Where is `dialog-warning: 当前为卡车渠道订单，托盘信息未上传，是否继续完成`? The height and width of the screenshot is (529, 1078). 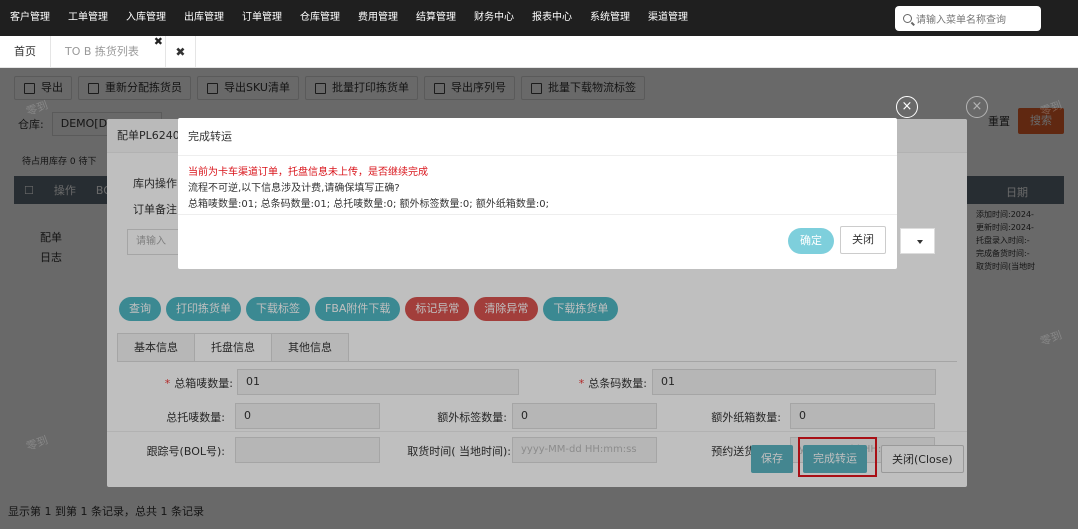 dialog-warning: 当前为卡车渠道订单，托盘信息未上传，是否继续完成 is located at coordinates (308, 172).